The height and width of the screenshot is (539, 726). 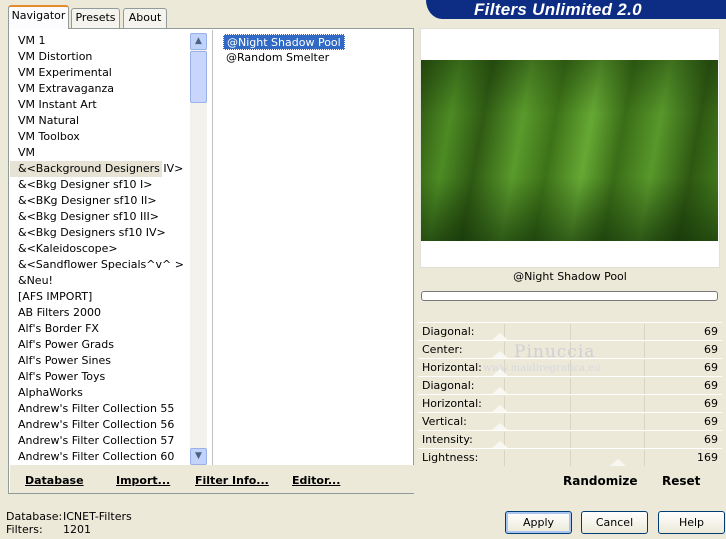 I want to click on slider-label: Vertical:, so click(x=444, y=421).